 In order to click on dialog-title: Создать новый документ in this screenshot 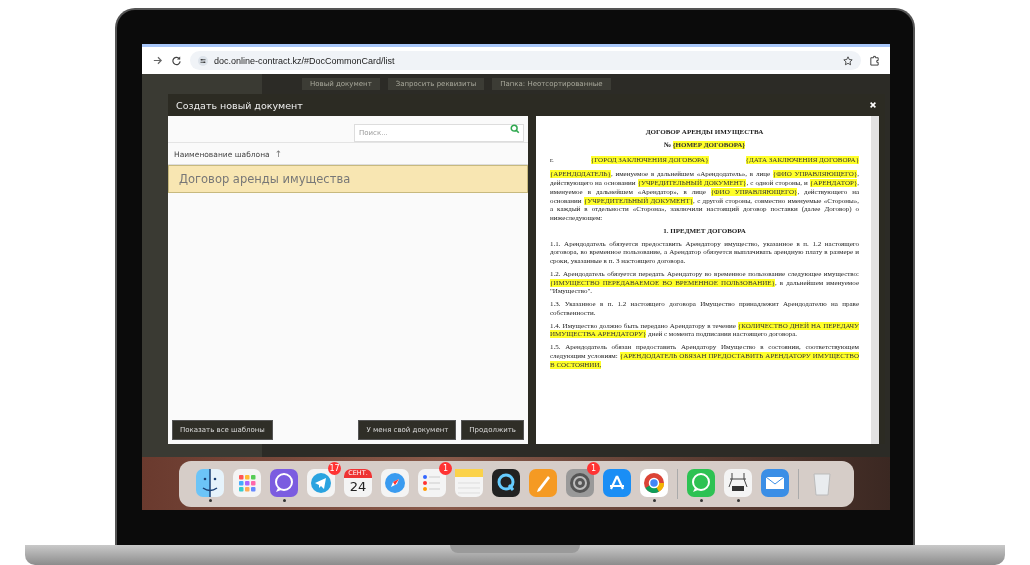, I will do `click(239, 105)`.